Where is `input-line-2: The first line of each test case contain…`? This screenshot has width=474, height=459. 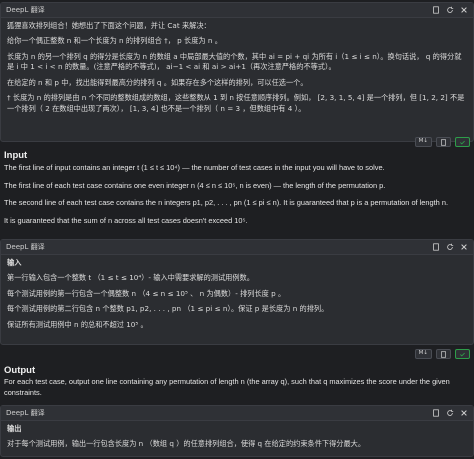
input-line-2: The first line of each test case contain… is located at coordinates (195, 185).